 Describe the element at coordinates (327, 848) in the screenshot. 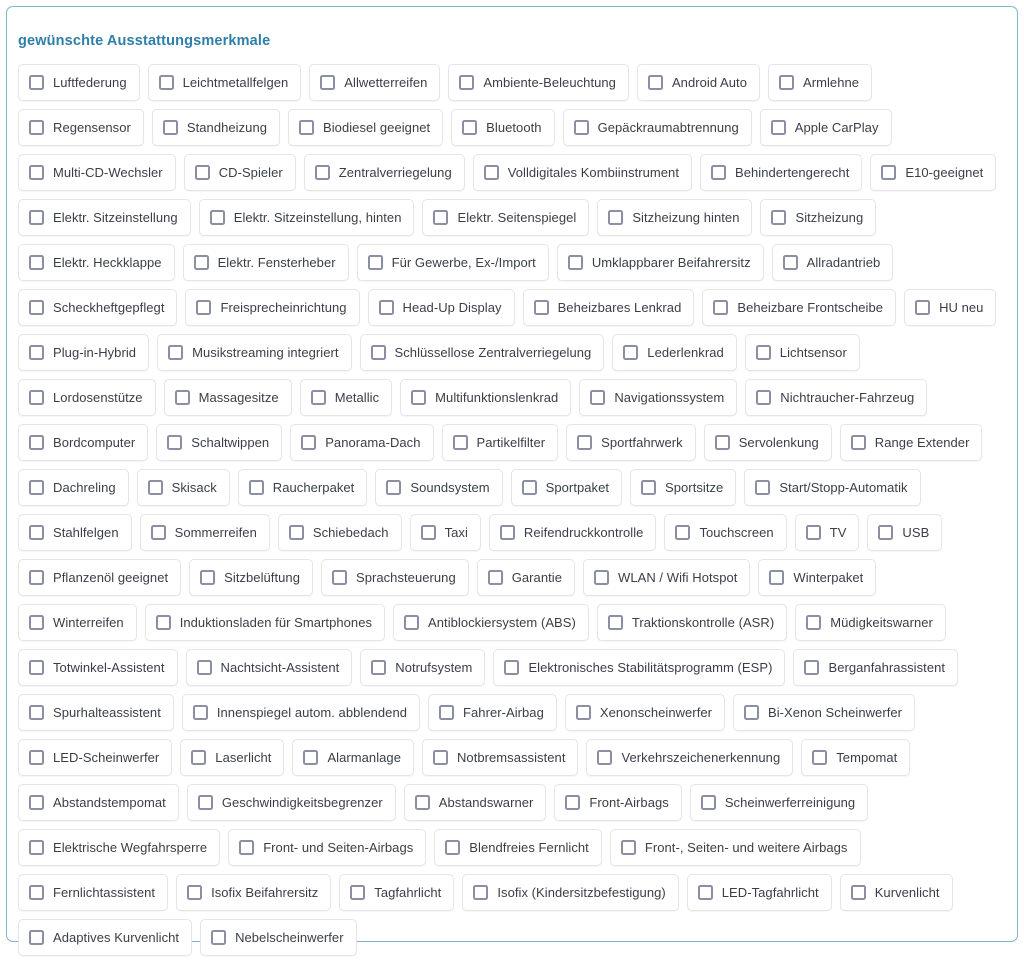

I see `equipment-option: Front- und Seiten-Airbags` at that location.